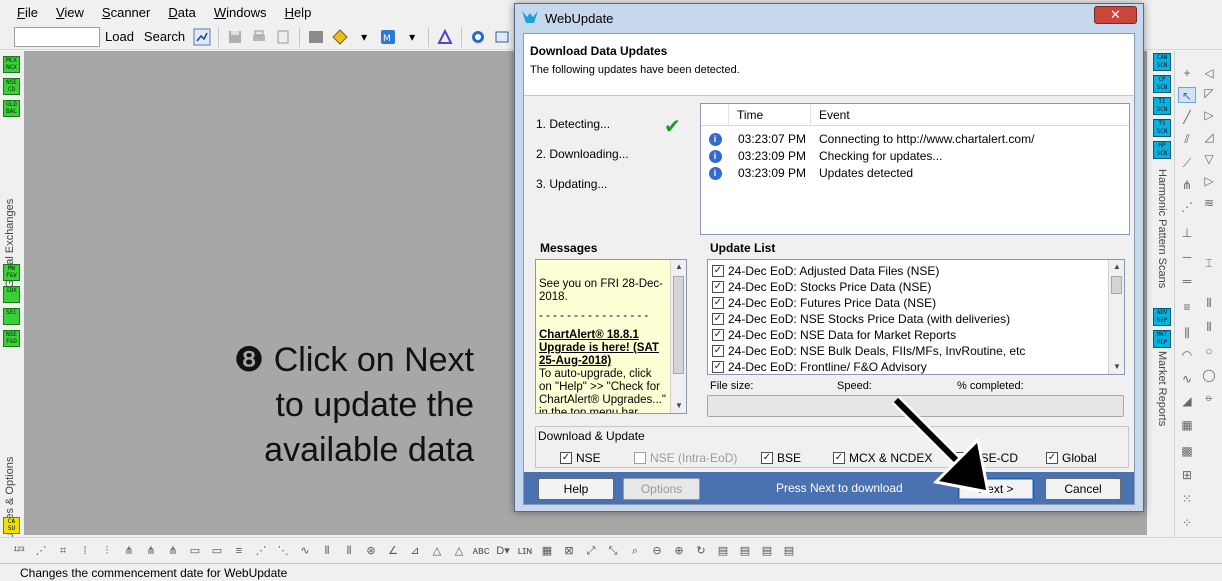 This screenshot has height=581, width=1222. Describe the element at coordinates (459, 551) in the screenshot. I see `tool-triangle-abc-icon: △` at that location.